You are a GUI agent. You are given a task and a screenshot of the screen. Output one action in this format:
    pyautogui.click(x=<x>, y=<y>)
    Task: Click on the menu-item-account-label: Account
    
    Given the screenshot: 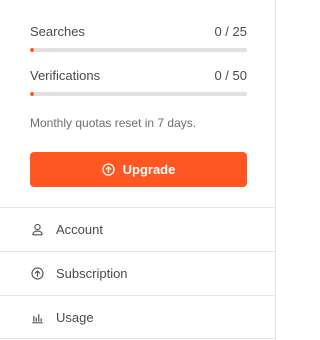 What is the action you would take?
    pyautogui.click(x=79, y=229)
    